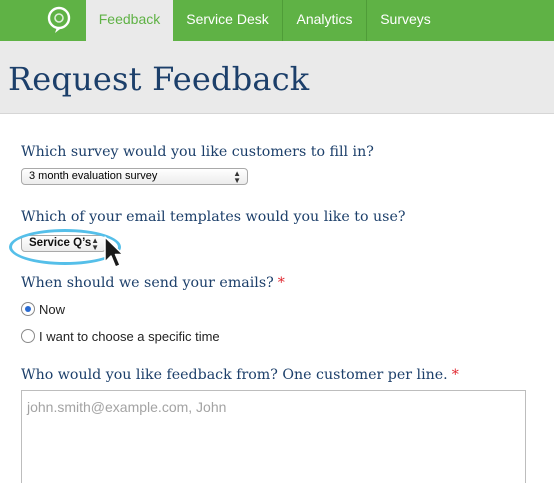 The width and height of the screenshot is (554, 483). What do you see at coordinates (28, 309) in the screenshot?
I see `radio-button-checked` at bounding box center [28, 309].